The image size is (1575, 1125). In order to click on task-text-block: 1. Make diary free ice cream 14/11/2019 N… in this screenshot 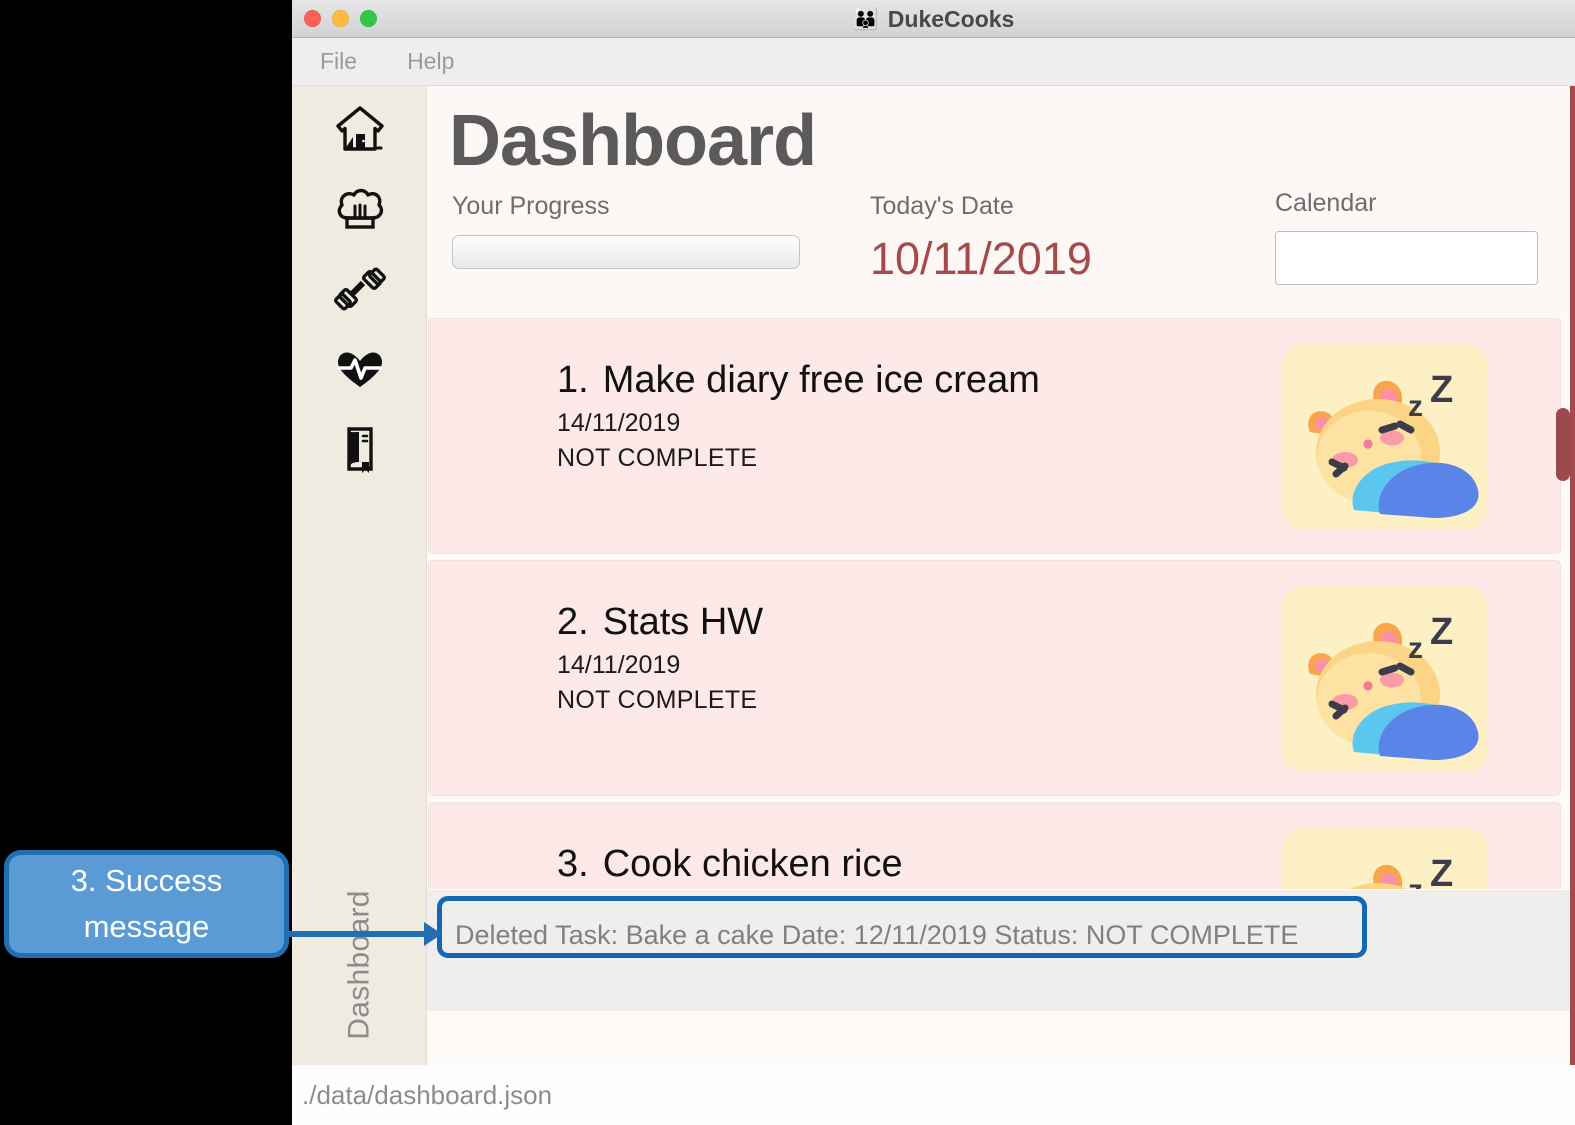, I will do `click(798, 416)`.